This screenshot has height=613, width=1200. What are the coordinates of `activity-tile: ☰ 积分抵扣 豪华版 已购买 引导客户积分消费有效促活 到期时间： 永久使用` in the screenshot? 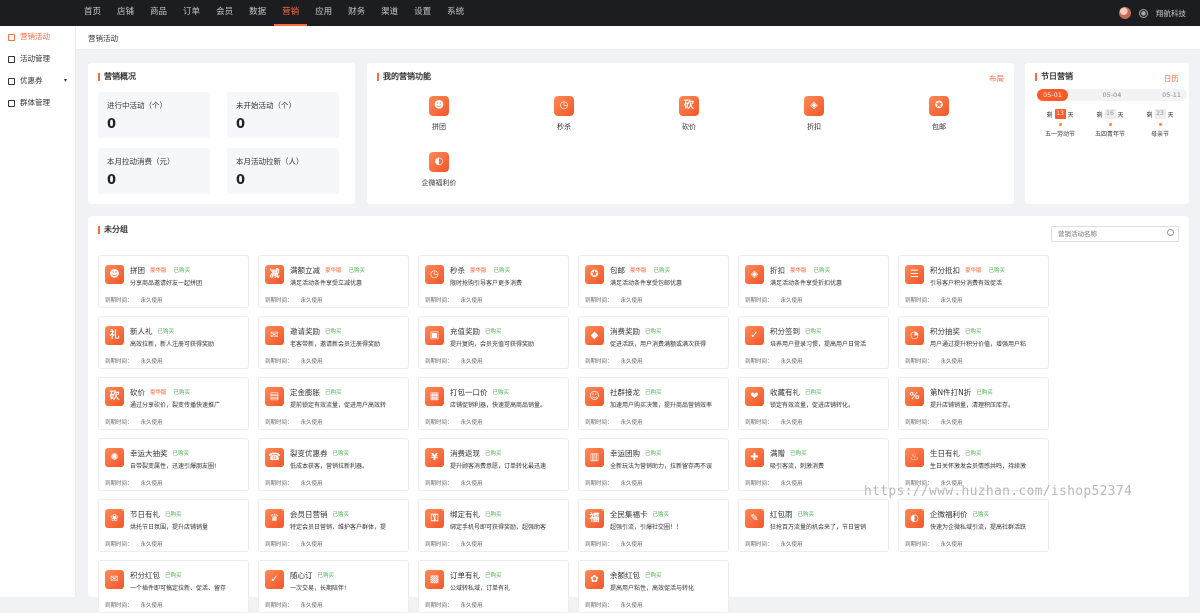 It's located at (973, 281).